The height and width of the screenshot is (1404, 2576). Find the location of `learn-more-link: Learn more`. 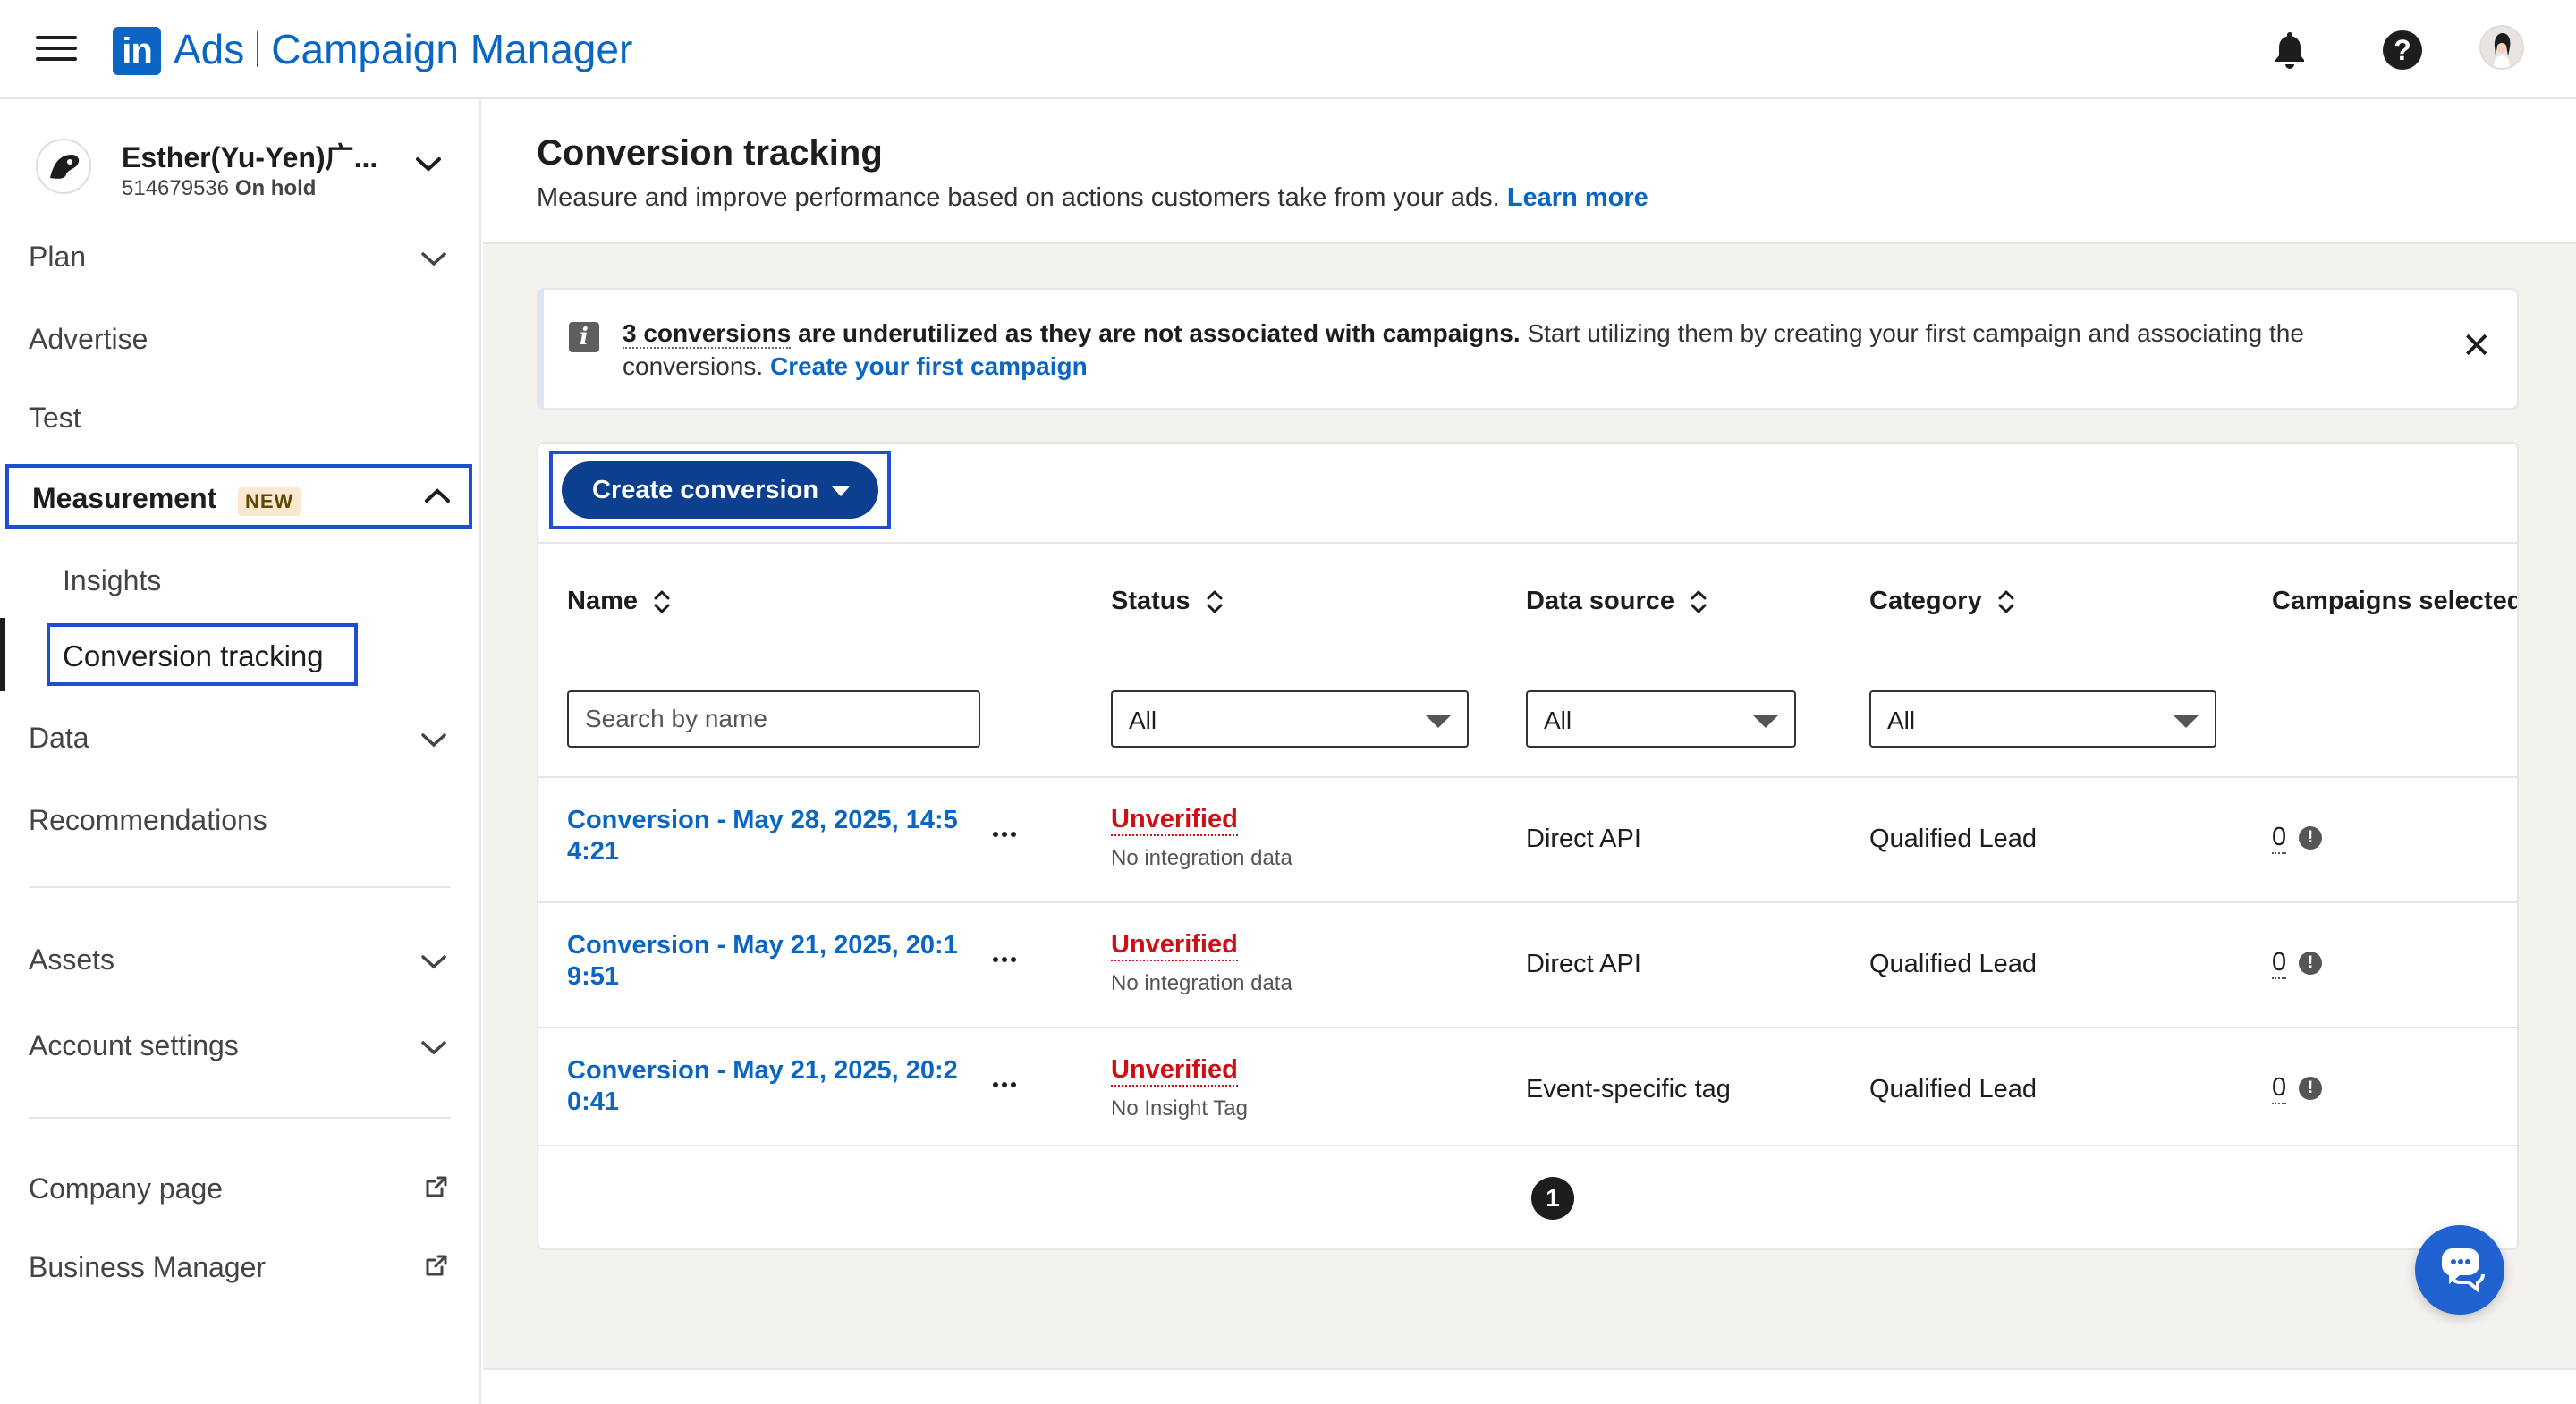

learn-more-link: Learn more is located at coordinates (1577, 197).